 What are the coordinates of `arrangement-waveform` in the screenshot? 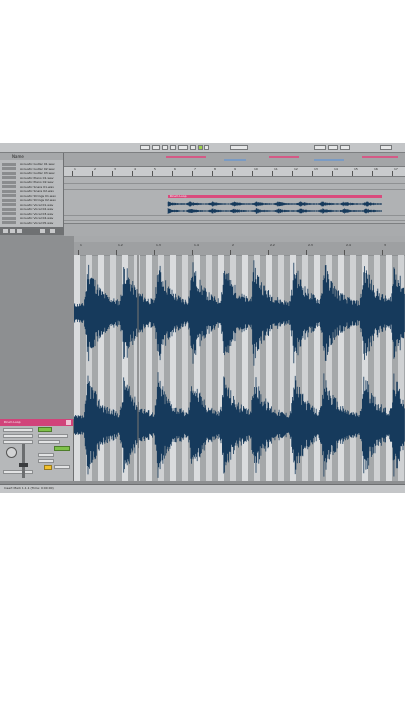 It's located at (234, 200).